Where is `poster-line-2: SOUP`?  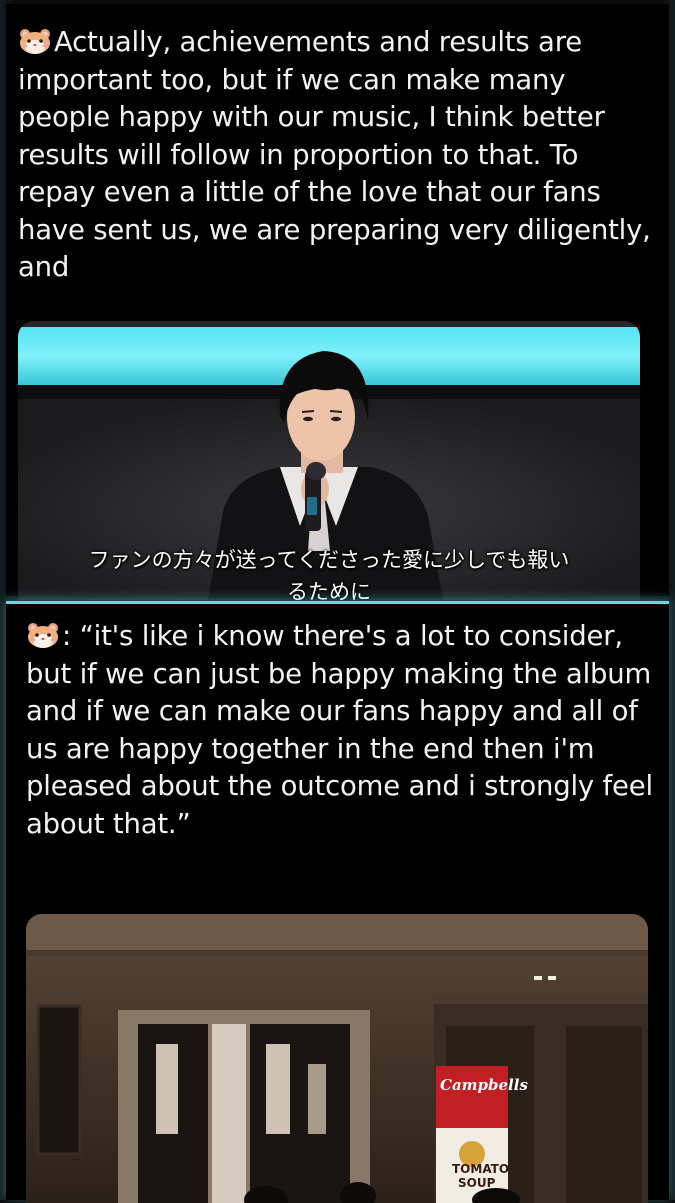
poster-line-2: SOUP is located at coordinates (477, 1183).